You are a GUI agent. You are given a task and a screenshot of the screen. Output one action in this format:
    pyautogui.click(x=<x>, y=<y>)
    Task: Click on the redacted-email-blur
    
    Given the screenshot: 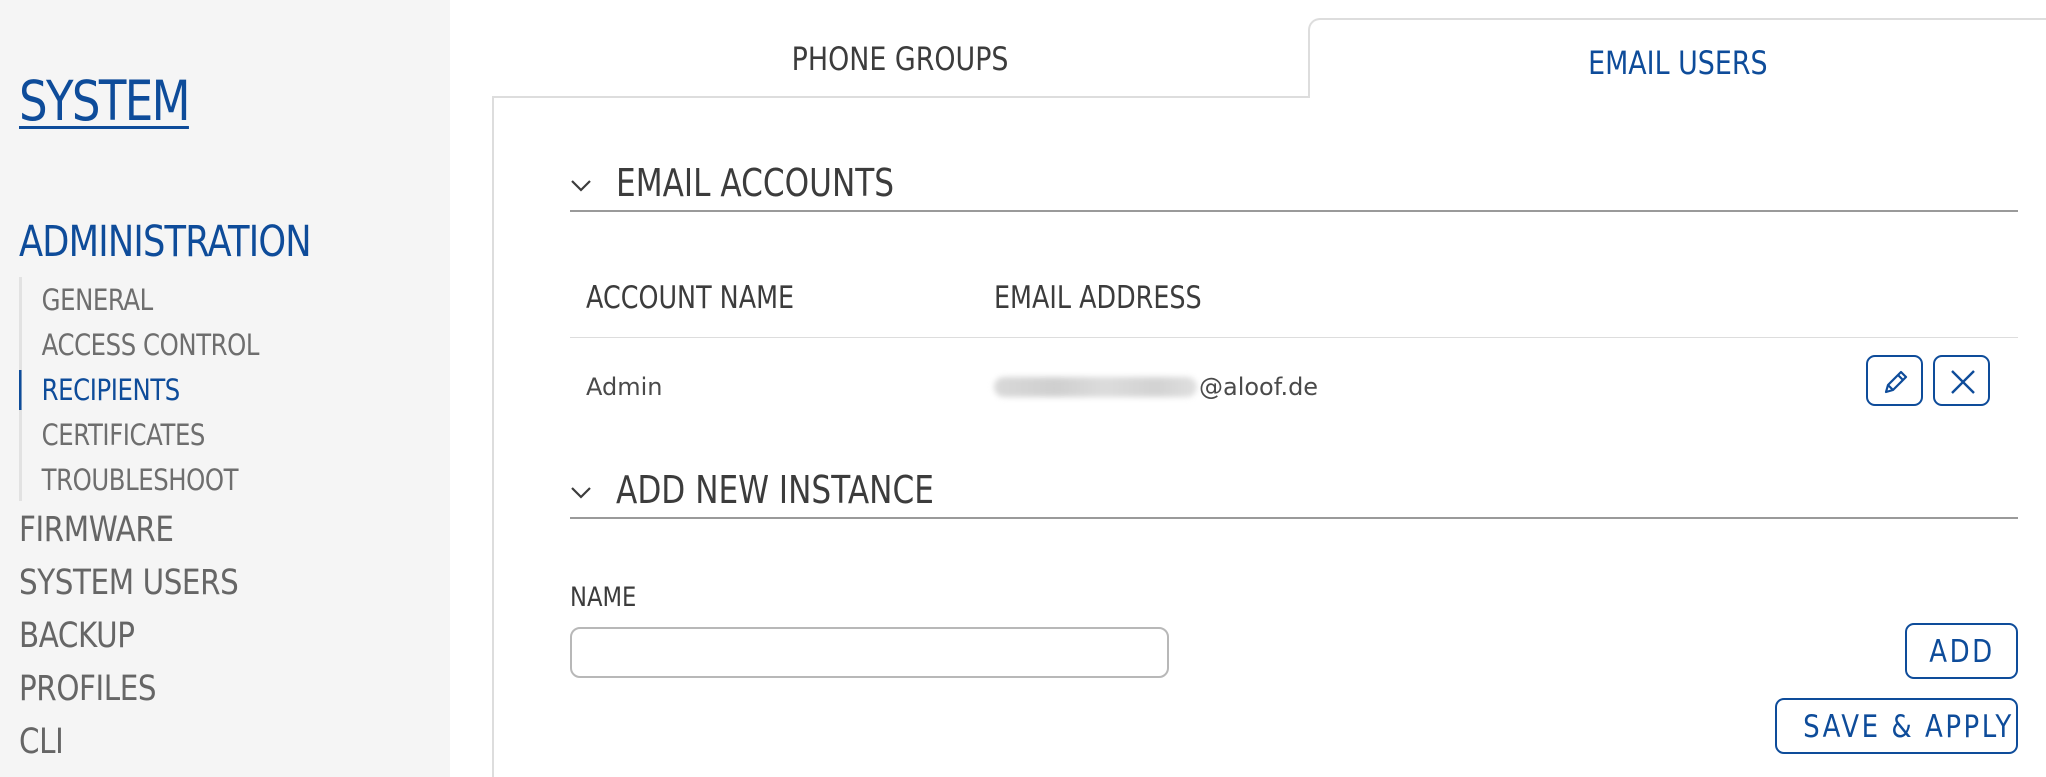 What is the action you would take?
    pyautogui.click(x=1095, y=387)
    